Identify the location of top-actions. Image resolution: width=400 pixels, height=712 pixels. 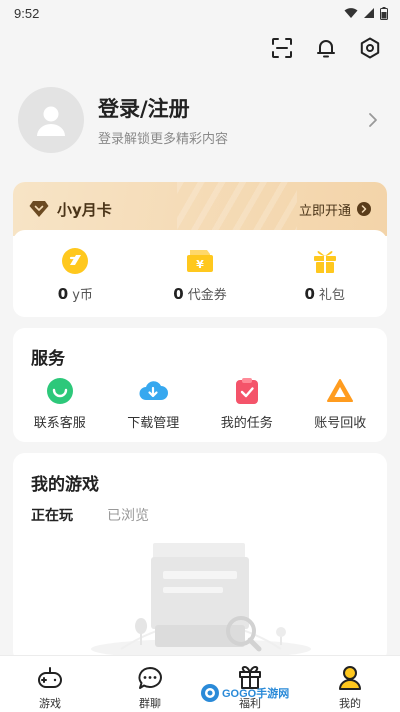
(326, 48).